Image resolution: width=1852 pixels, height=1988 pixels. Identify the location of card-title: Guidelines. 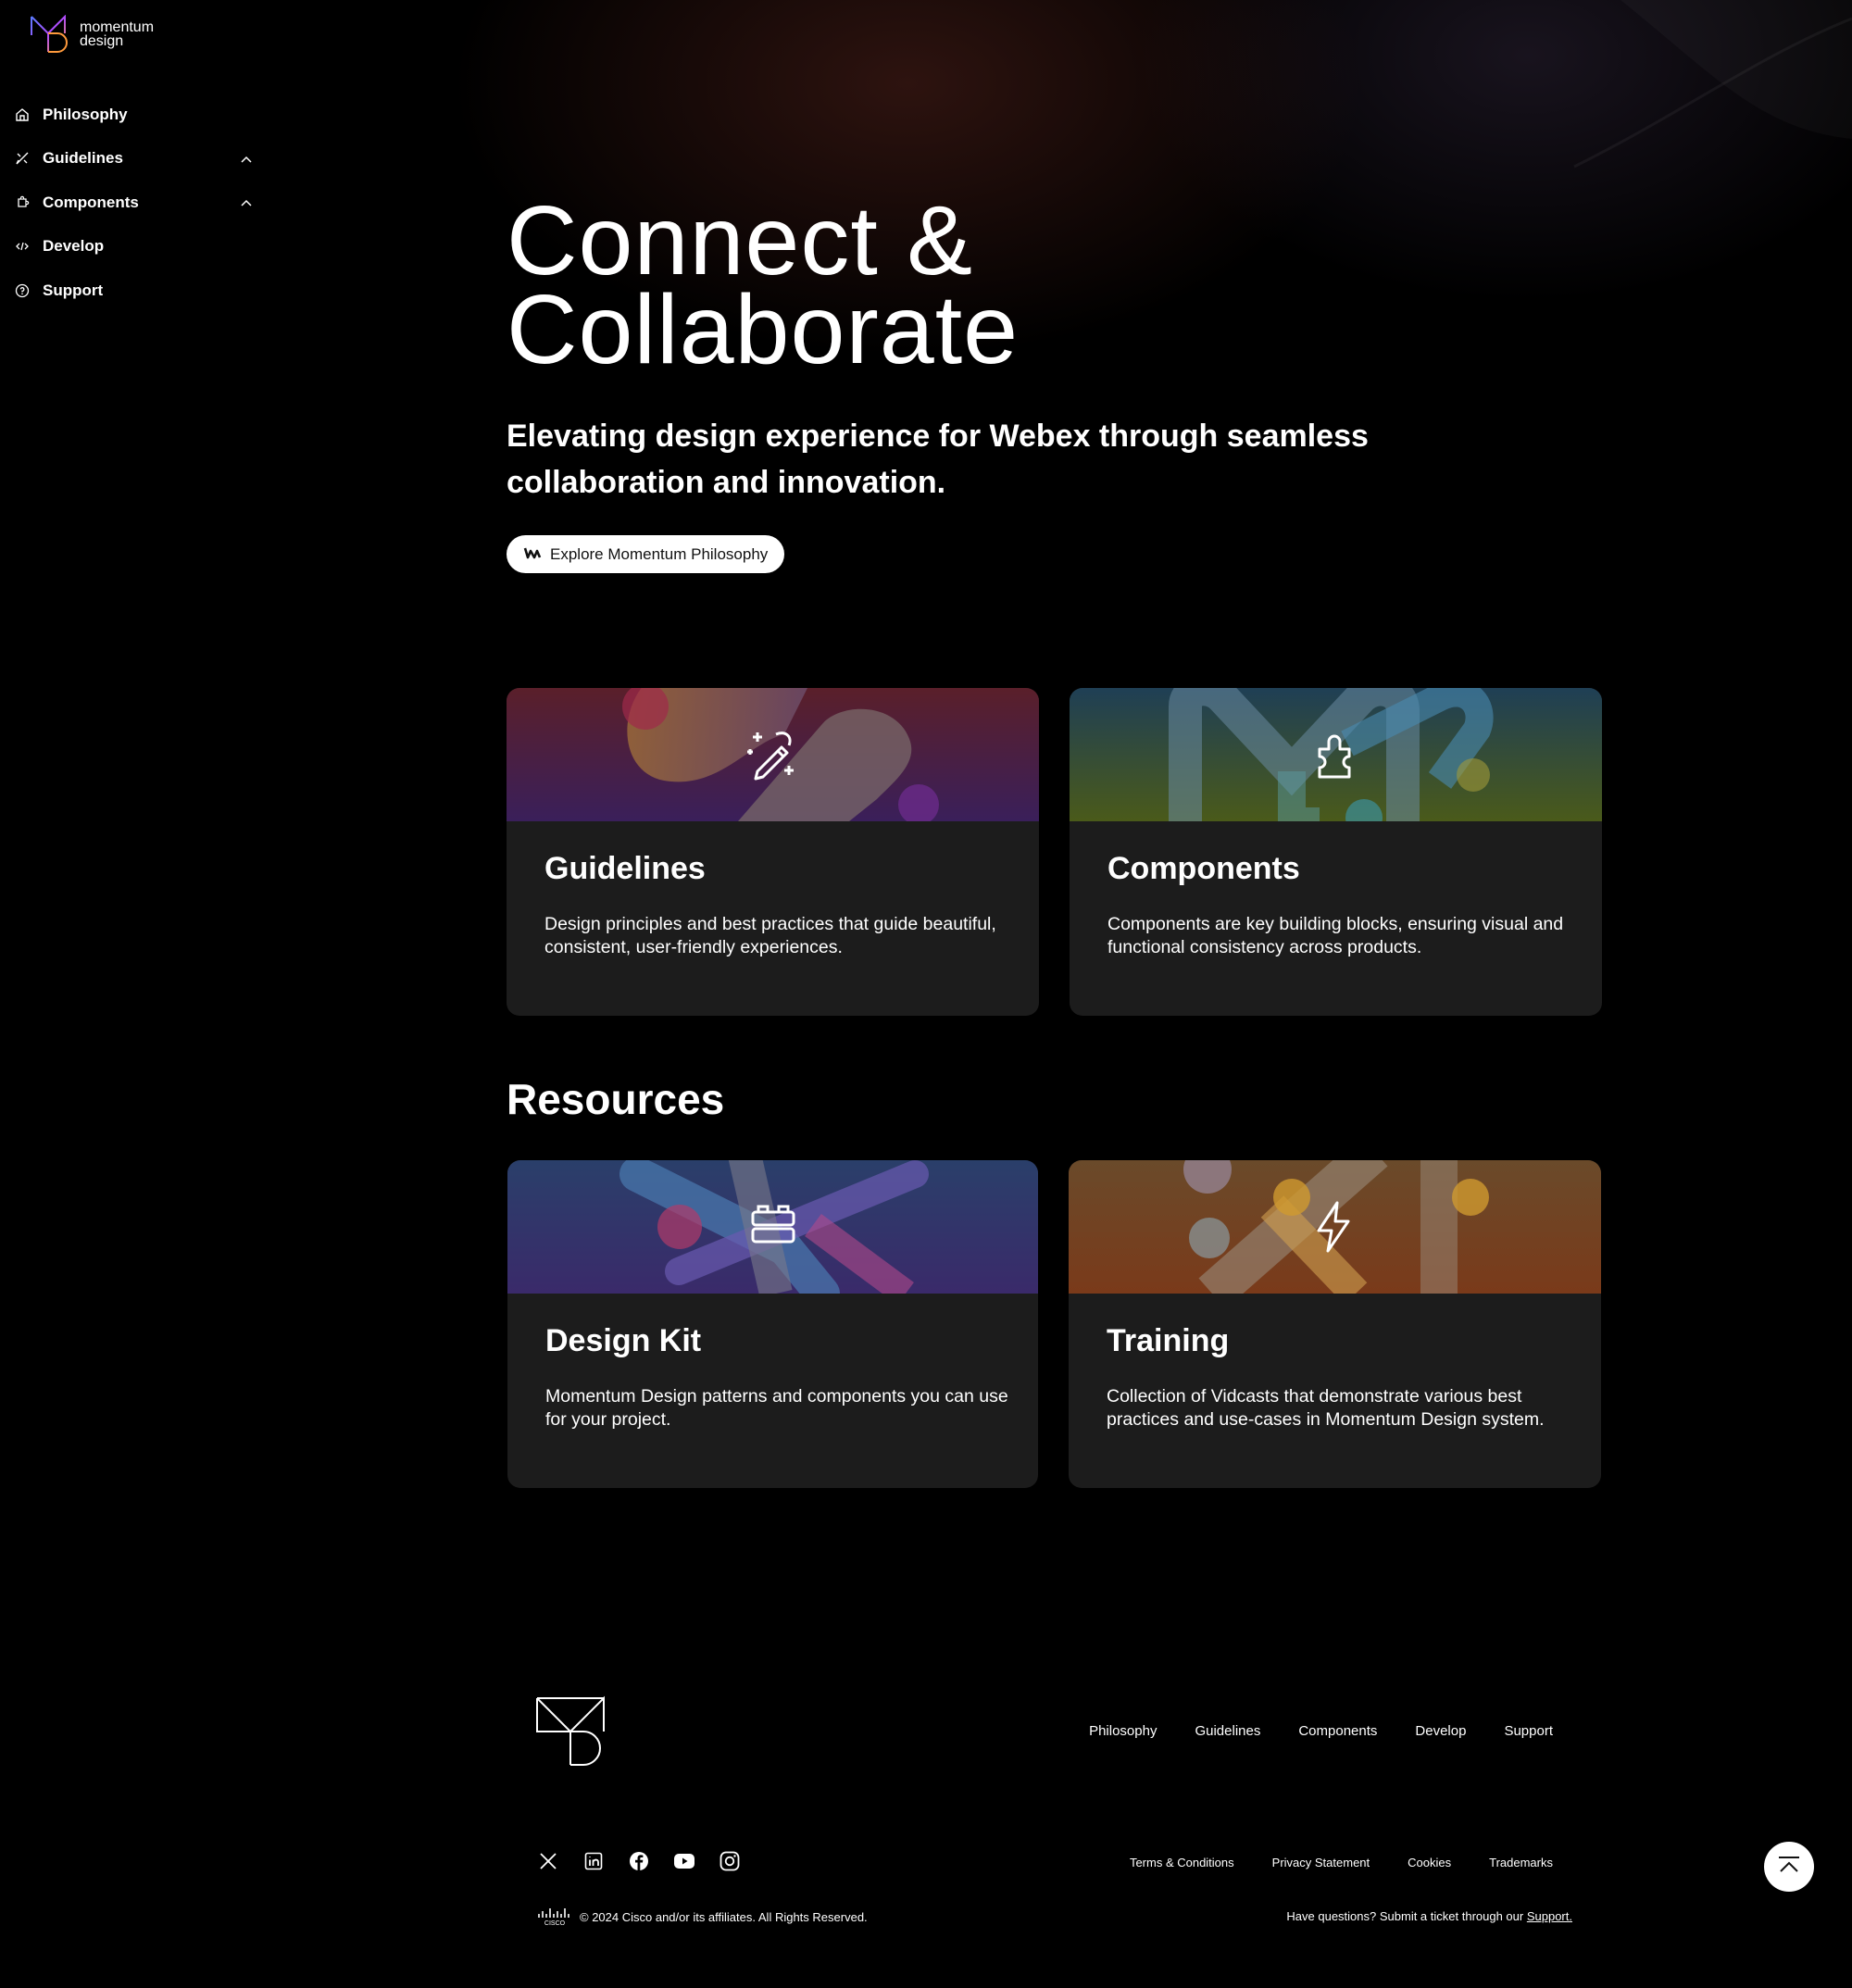
(625, 868).